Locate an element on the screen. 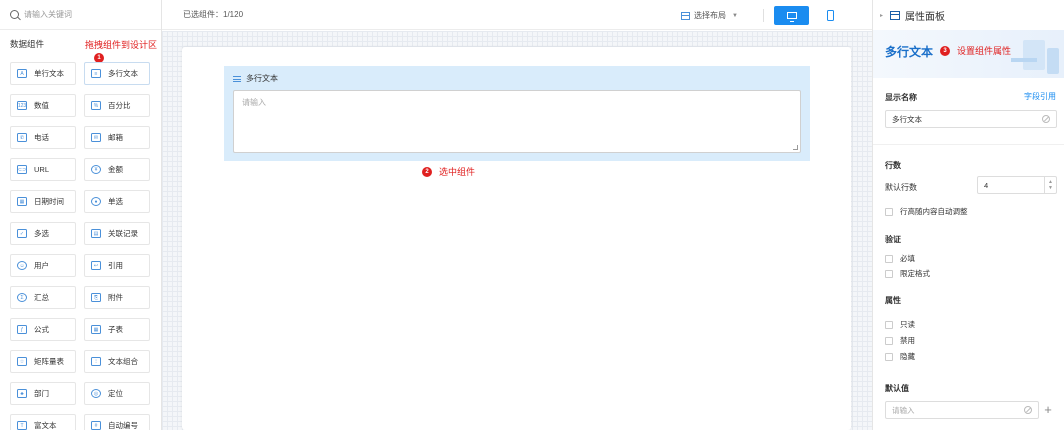 The width and height of the screenshot is (1064, 430). component-item: ¥ 金额 is located at coordinates (117, 169).